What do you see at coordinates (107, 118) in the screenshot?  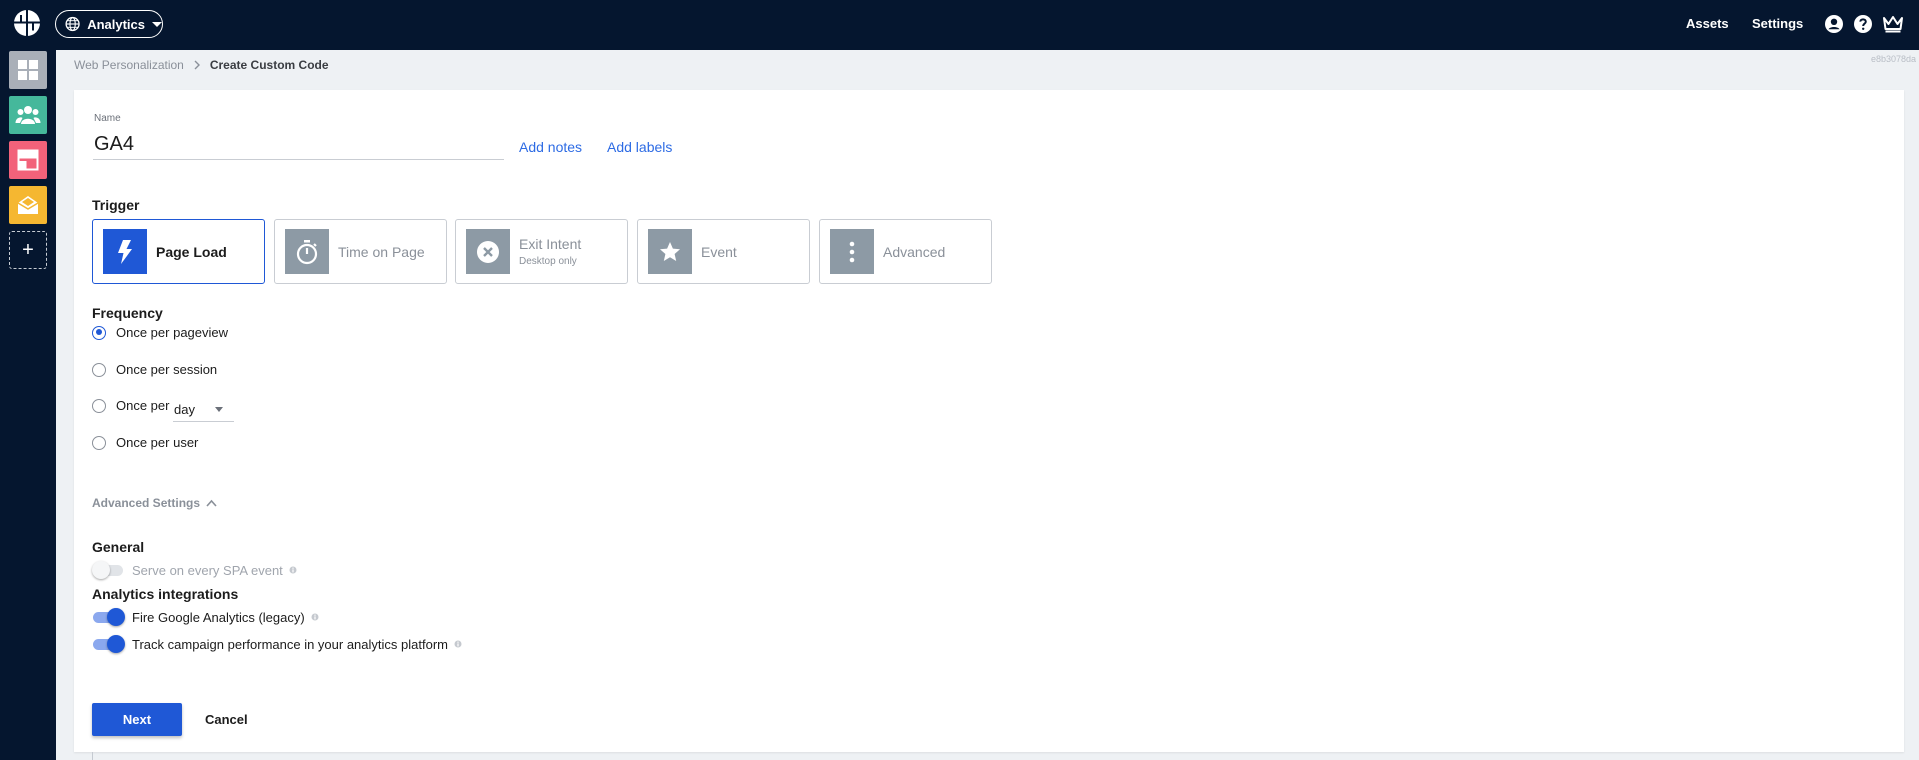 I see `name-label: Name` at bounding box center [107, 118].